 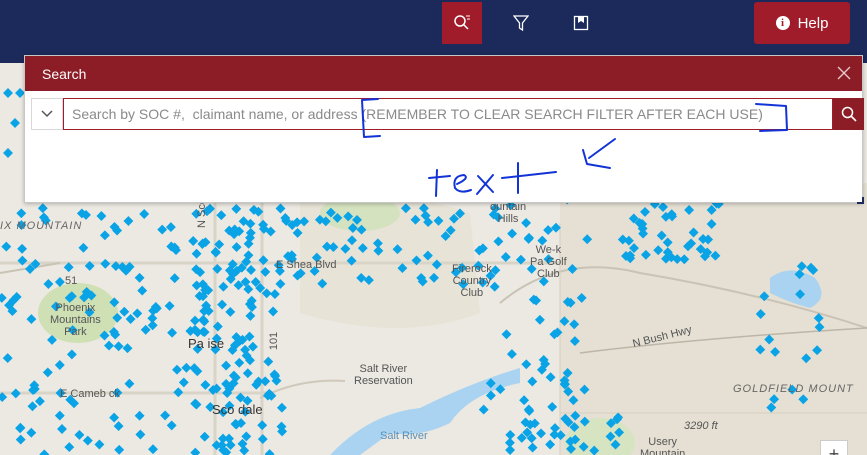 What do you see at coordinates (443, 73) in the screenshot?
I see `search-panel-header: Search` at bounding box center [443, 73].